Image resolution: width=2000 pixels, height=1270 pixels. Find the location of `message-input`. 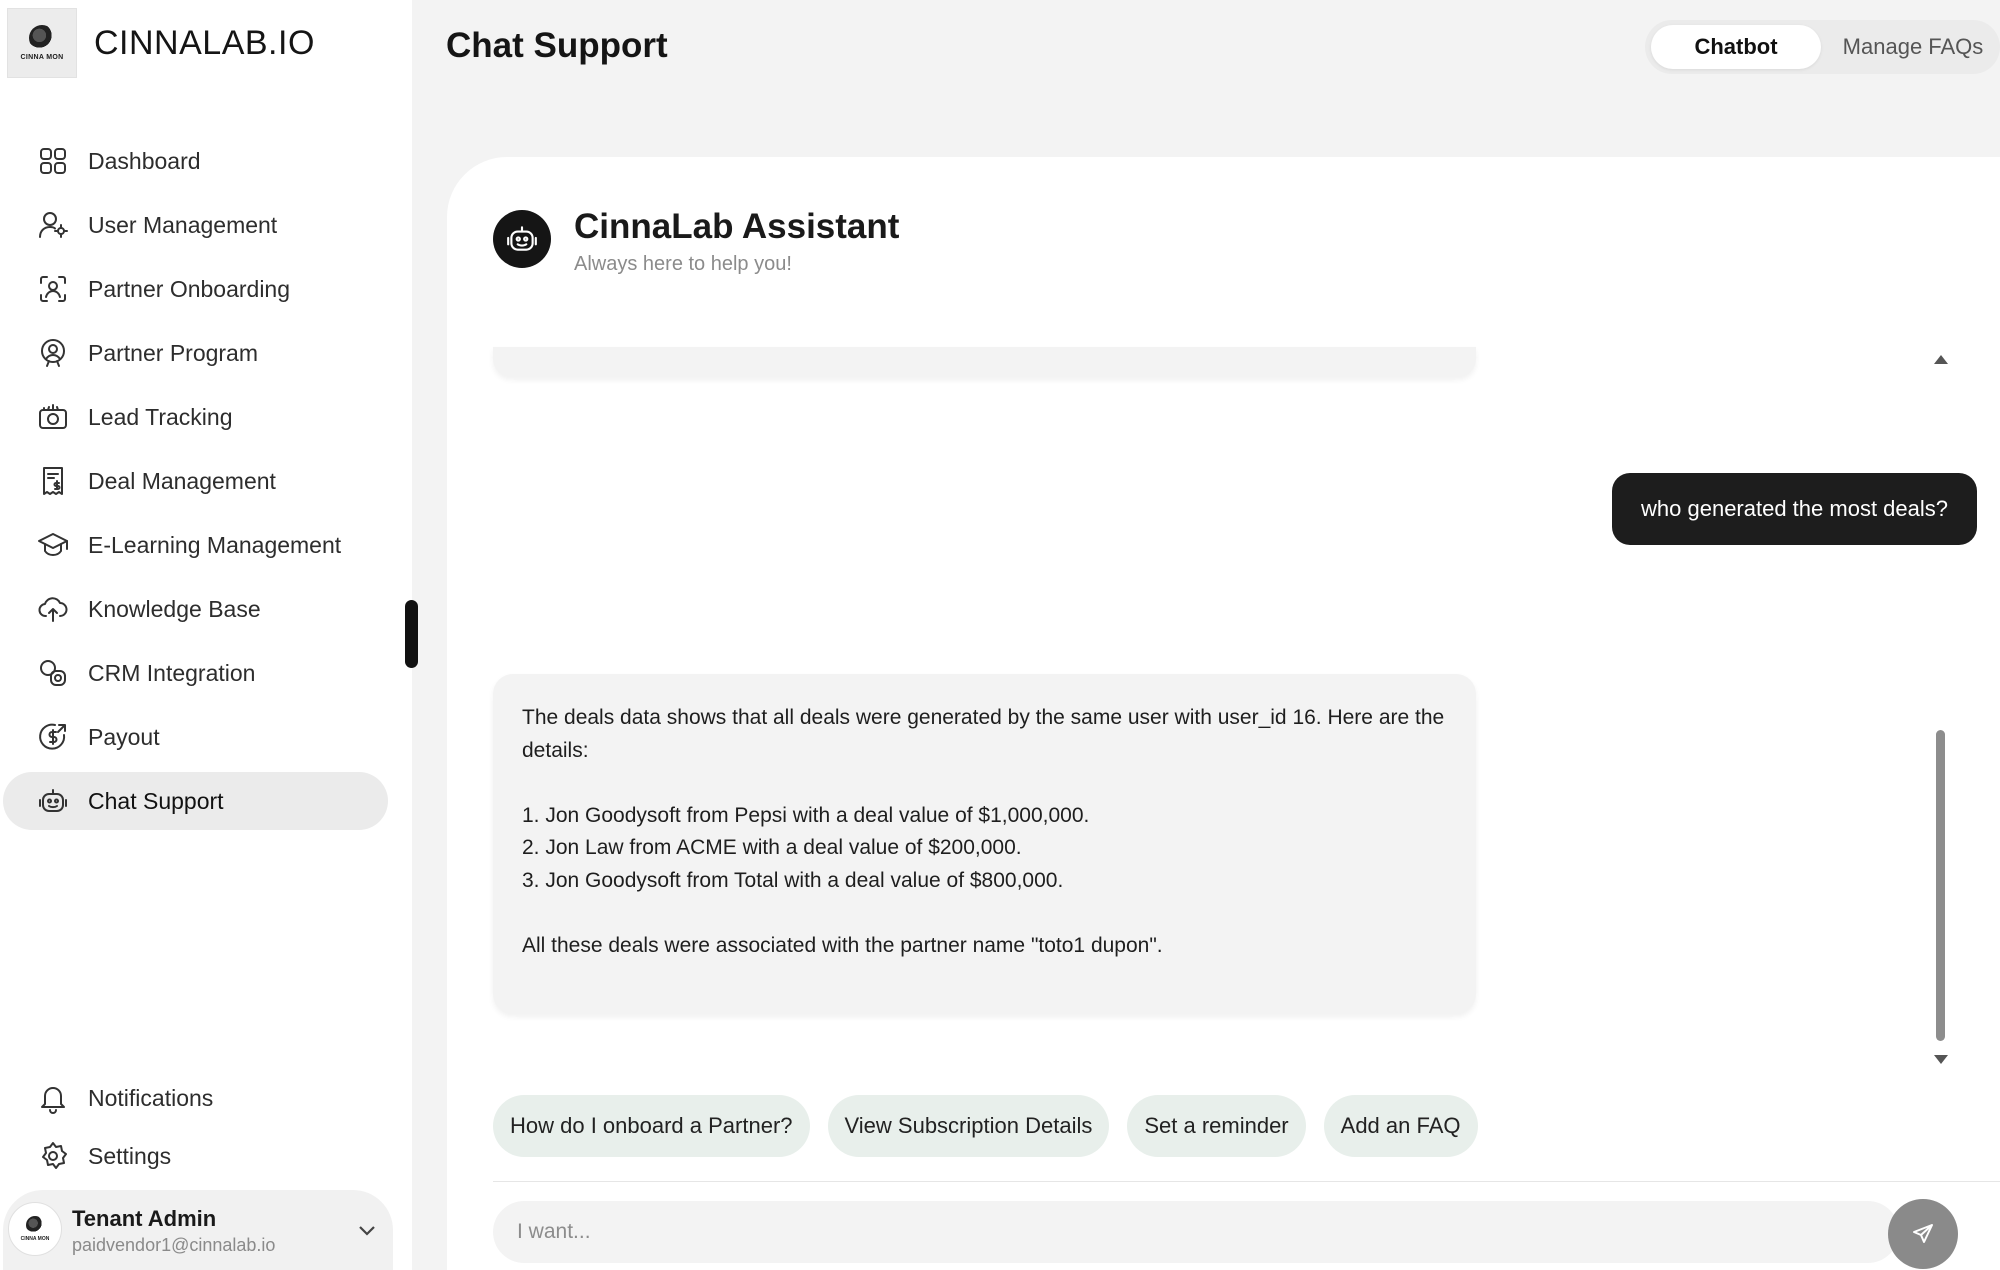

message-input is located at coordinates (1196, 1232).